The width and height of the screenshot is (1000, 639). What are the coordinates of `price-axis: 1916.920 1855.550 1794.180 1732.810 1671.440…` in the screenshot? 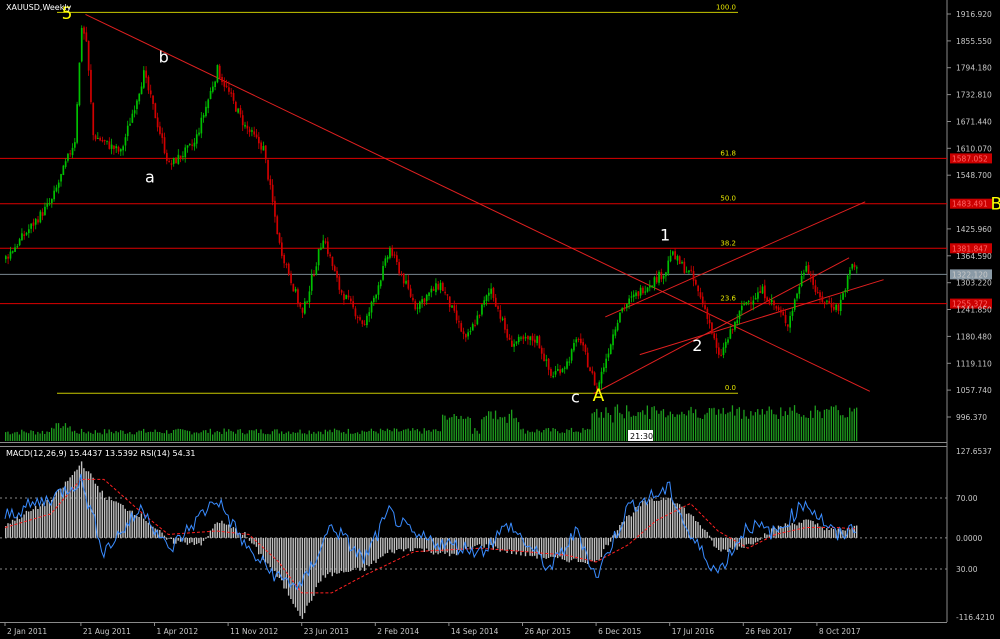 It's located at (969, 216).